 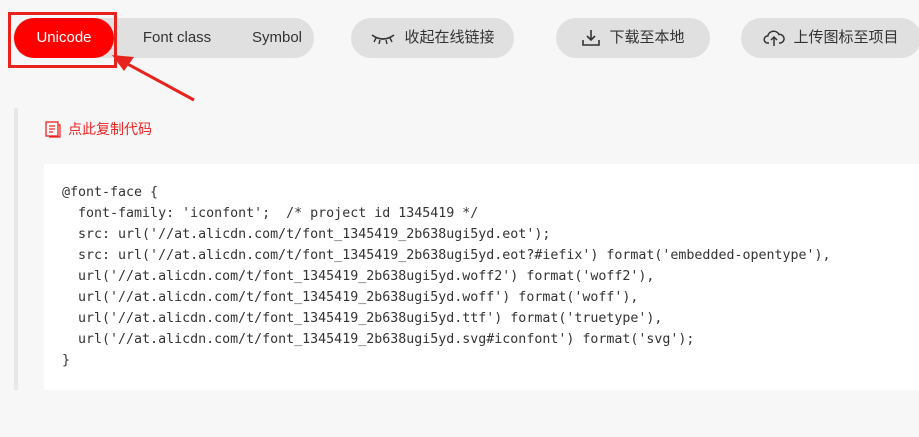 I want to click on copy-document-icon, so click(x=53, y=129).